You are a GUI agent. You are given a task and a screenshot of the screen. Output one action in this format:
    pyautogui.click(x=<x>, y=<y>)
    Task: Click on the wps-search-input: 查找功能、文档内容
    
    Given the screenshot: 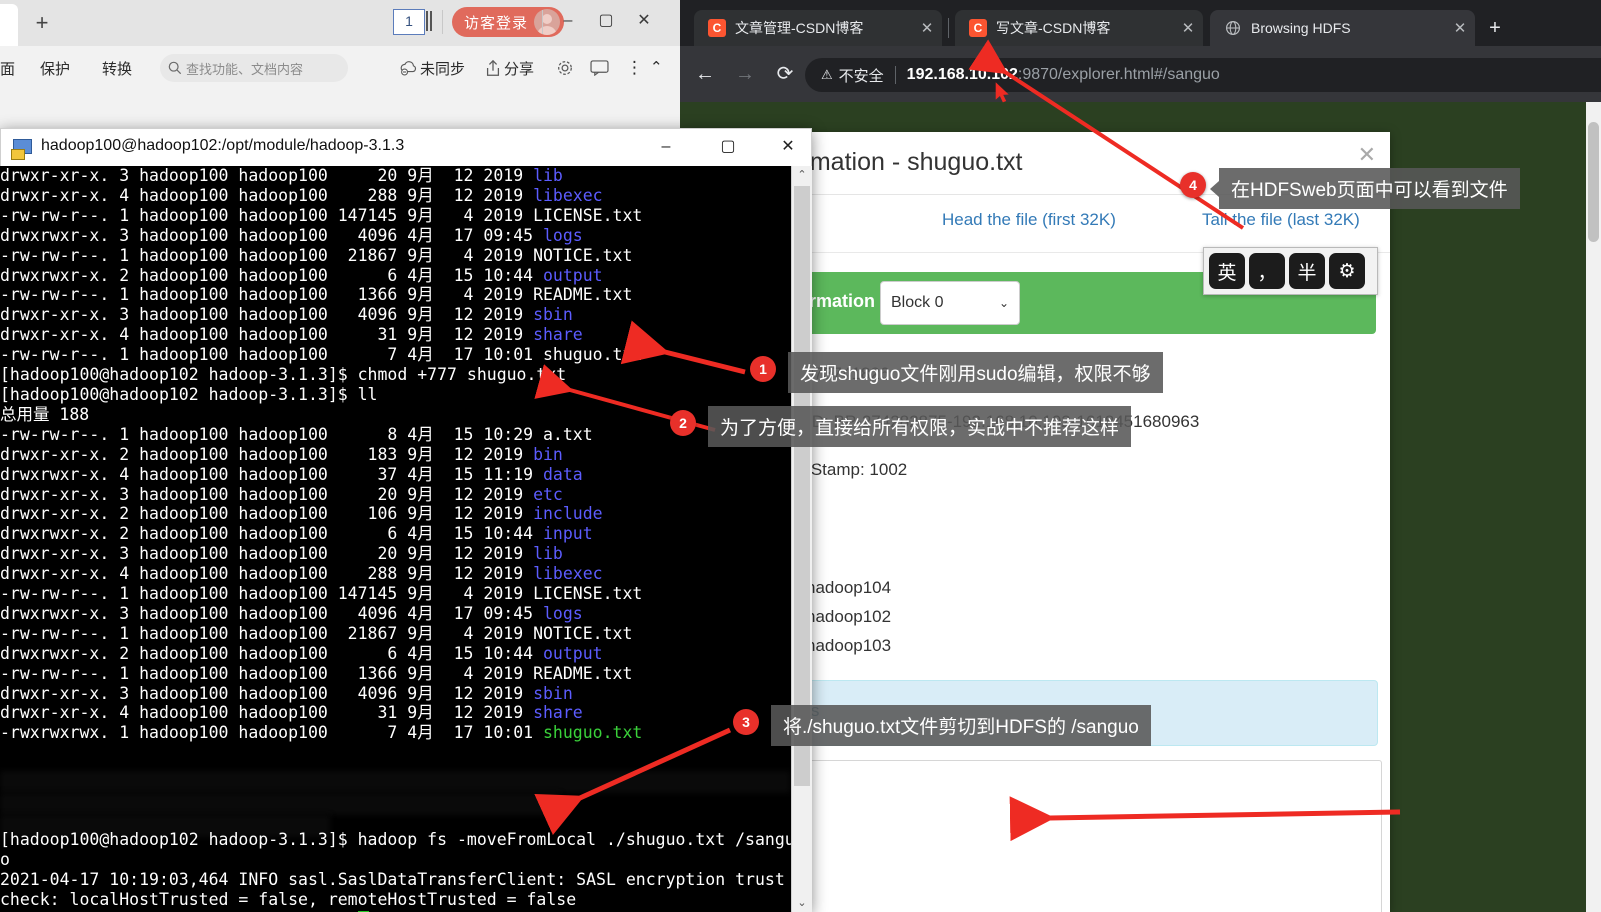 What is the action you would take?
    pyautogui.click(x=254, y=68)
    